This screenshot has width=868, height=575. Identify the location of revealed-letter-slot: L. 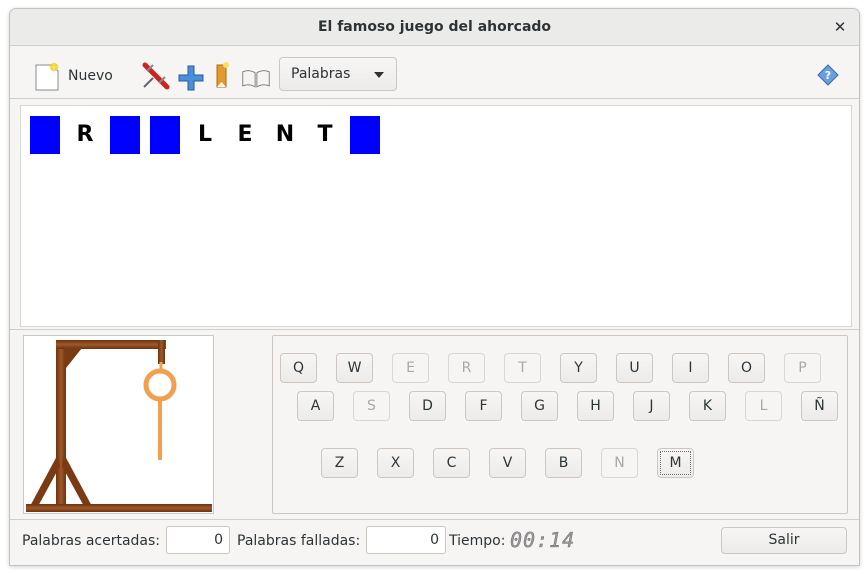
(205, 134).